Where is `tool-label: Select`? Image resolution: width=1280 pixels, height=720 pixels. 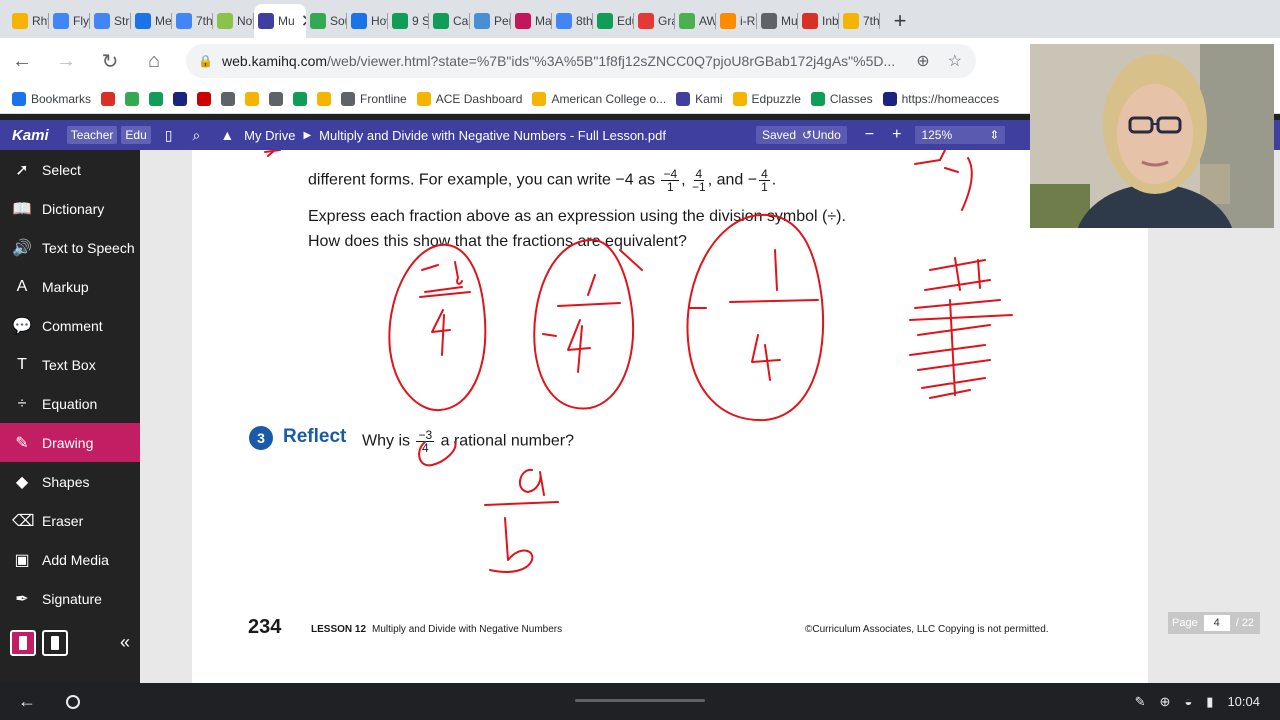
tool-label: Select is located at coordinates (61, 169).